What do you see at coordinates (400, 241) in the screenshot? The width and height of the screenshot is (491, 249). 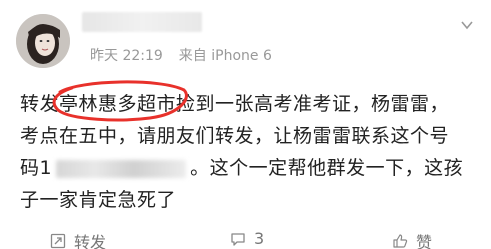 I see `like-icon` at bounding box center [400, 241].